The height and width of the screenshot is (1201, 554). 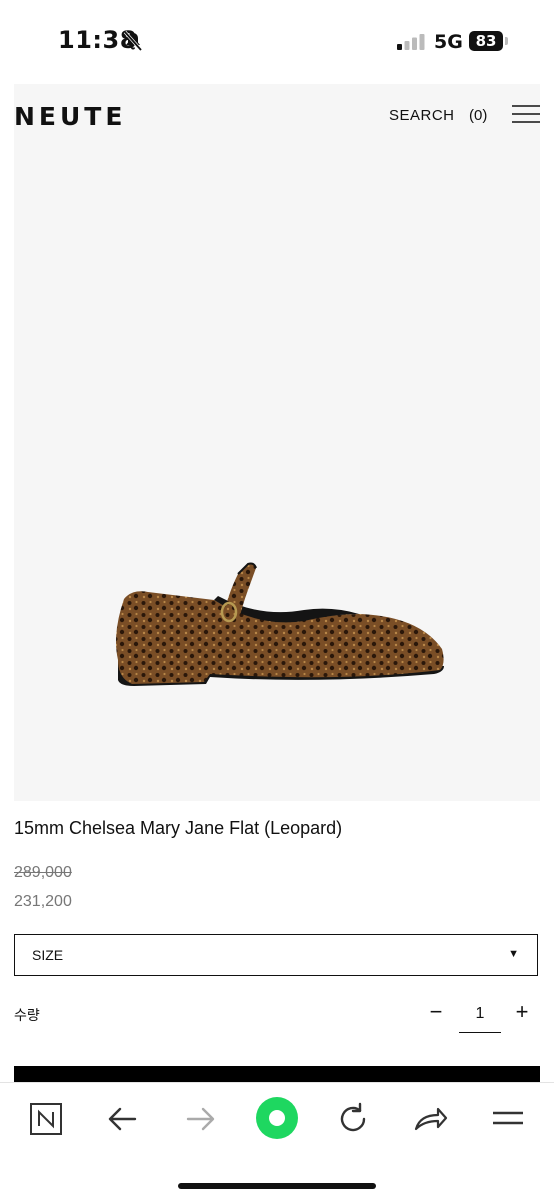 What do you see at coordinates (48, 955) in the screenshot?
I see `size-select-label: SIZE` at bounding box center [48, 955].